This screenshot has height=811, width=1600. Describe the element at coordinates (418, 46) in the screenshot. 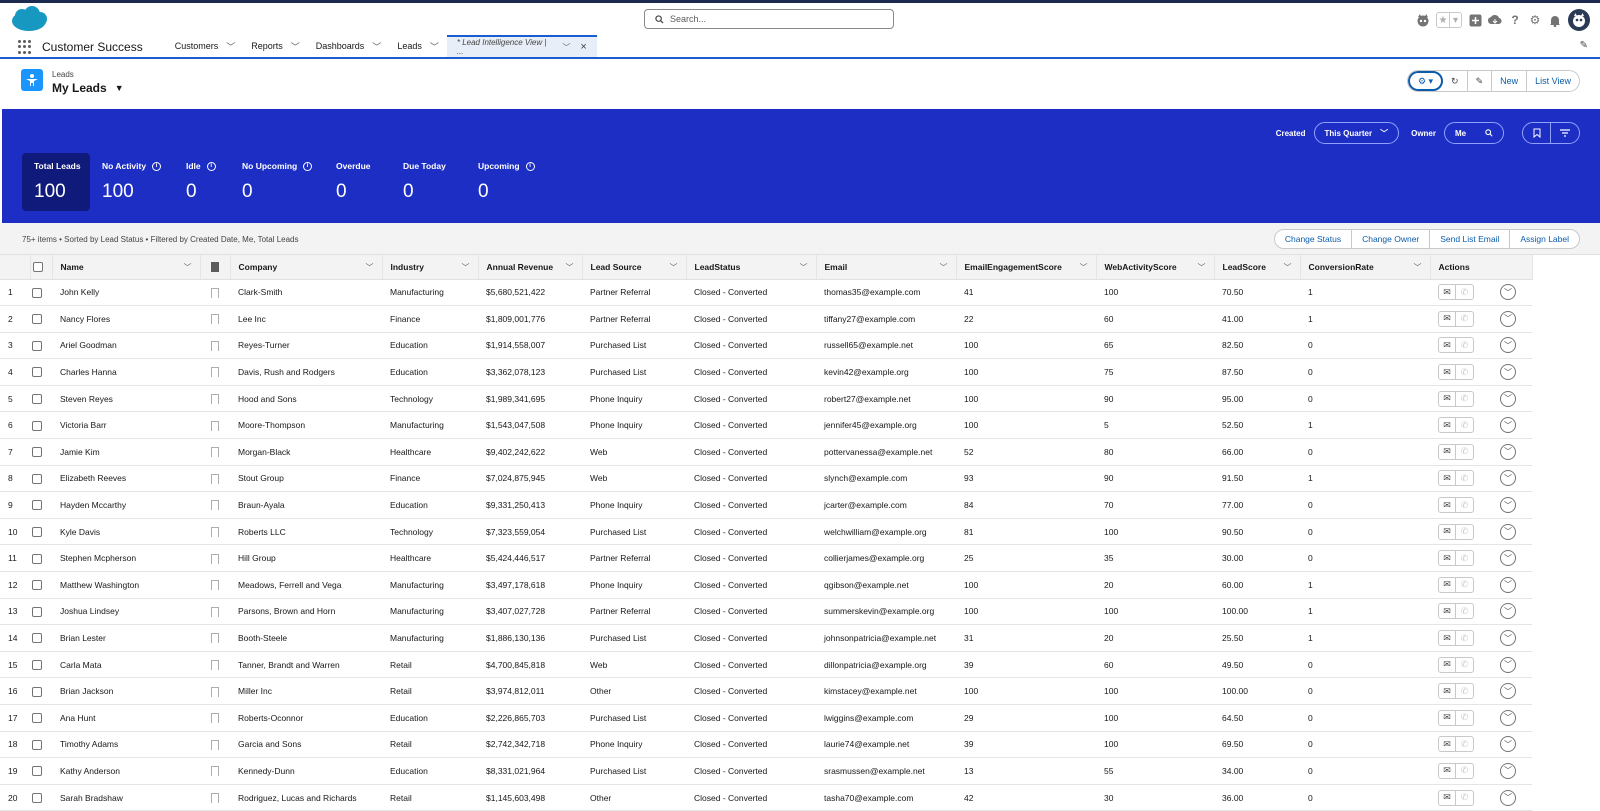

I see `nav-item-leads: Leads ﹀` at that location.